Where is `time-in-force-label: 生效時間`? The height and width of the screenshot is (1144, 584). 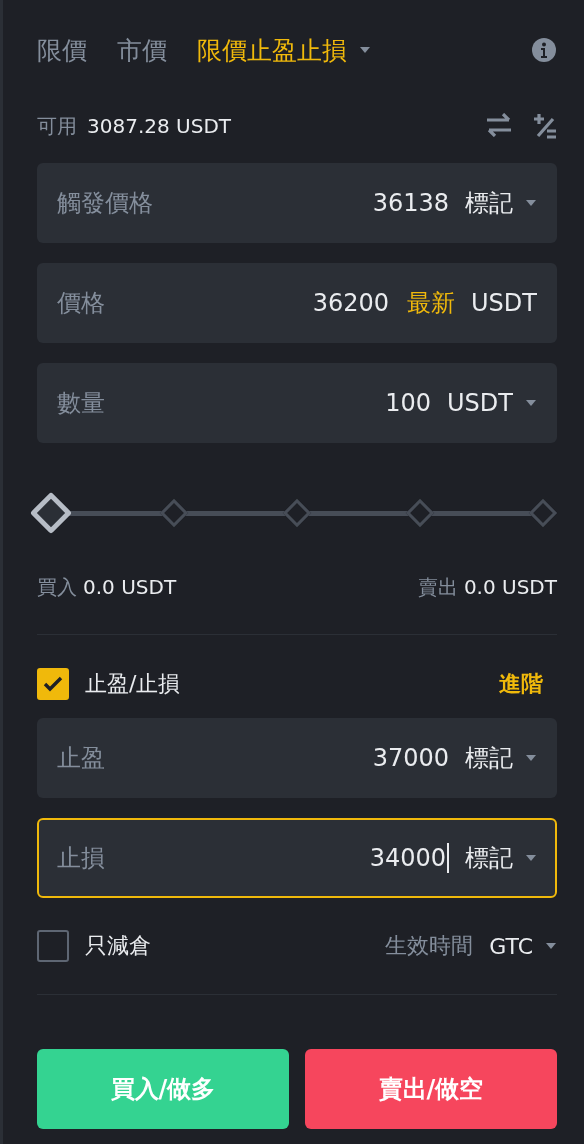 time-in-force-label: 生效時間 is located at coordinates (429, 946).